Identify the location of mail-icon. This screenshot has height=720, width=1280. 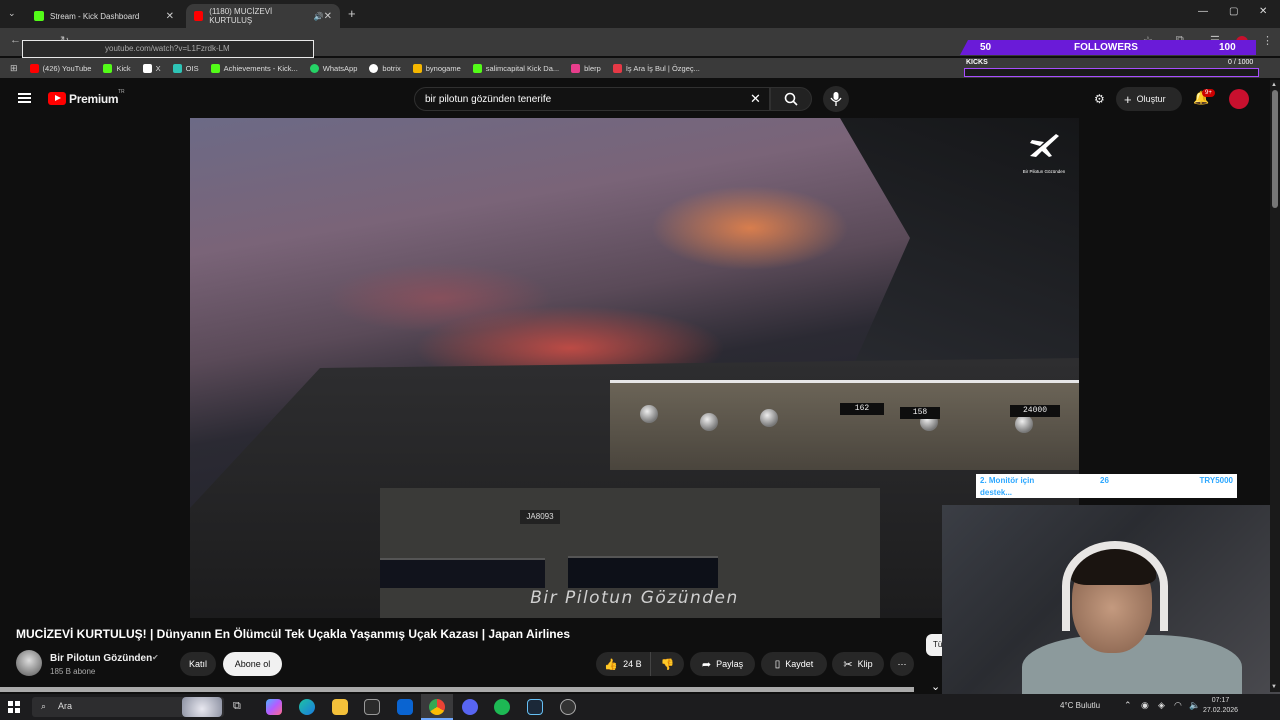
(405, 707).